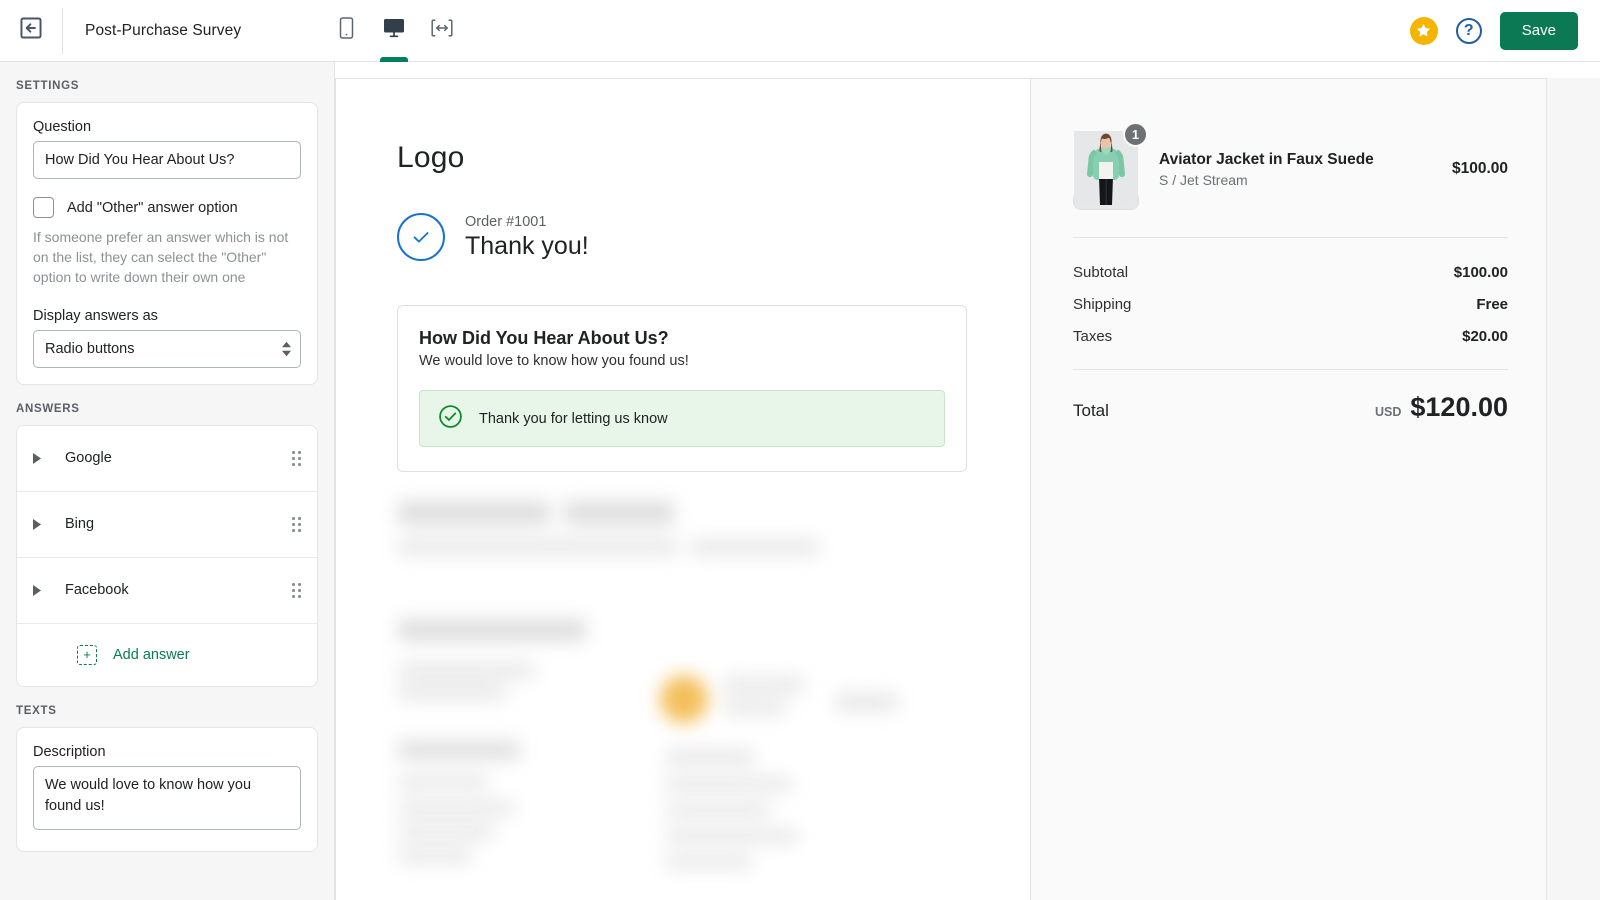  What do you see at coordinates (1203, 179) in the screenshot?
I see `product-variant: S / Jet Stream` at bounding box center [1203, 179].